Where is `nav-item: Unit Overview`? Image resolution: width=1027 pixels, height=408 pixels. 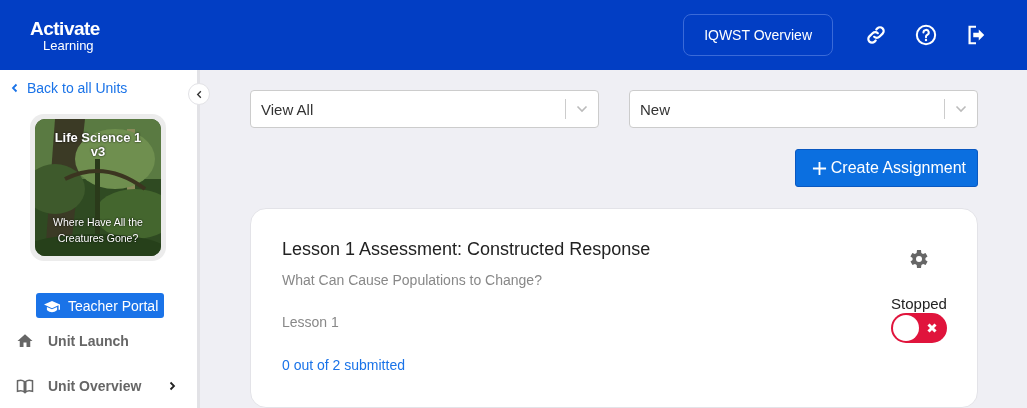 nav-item: Unit Overview is located at coordinates (98, 385).